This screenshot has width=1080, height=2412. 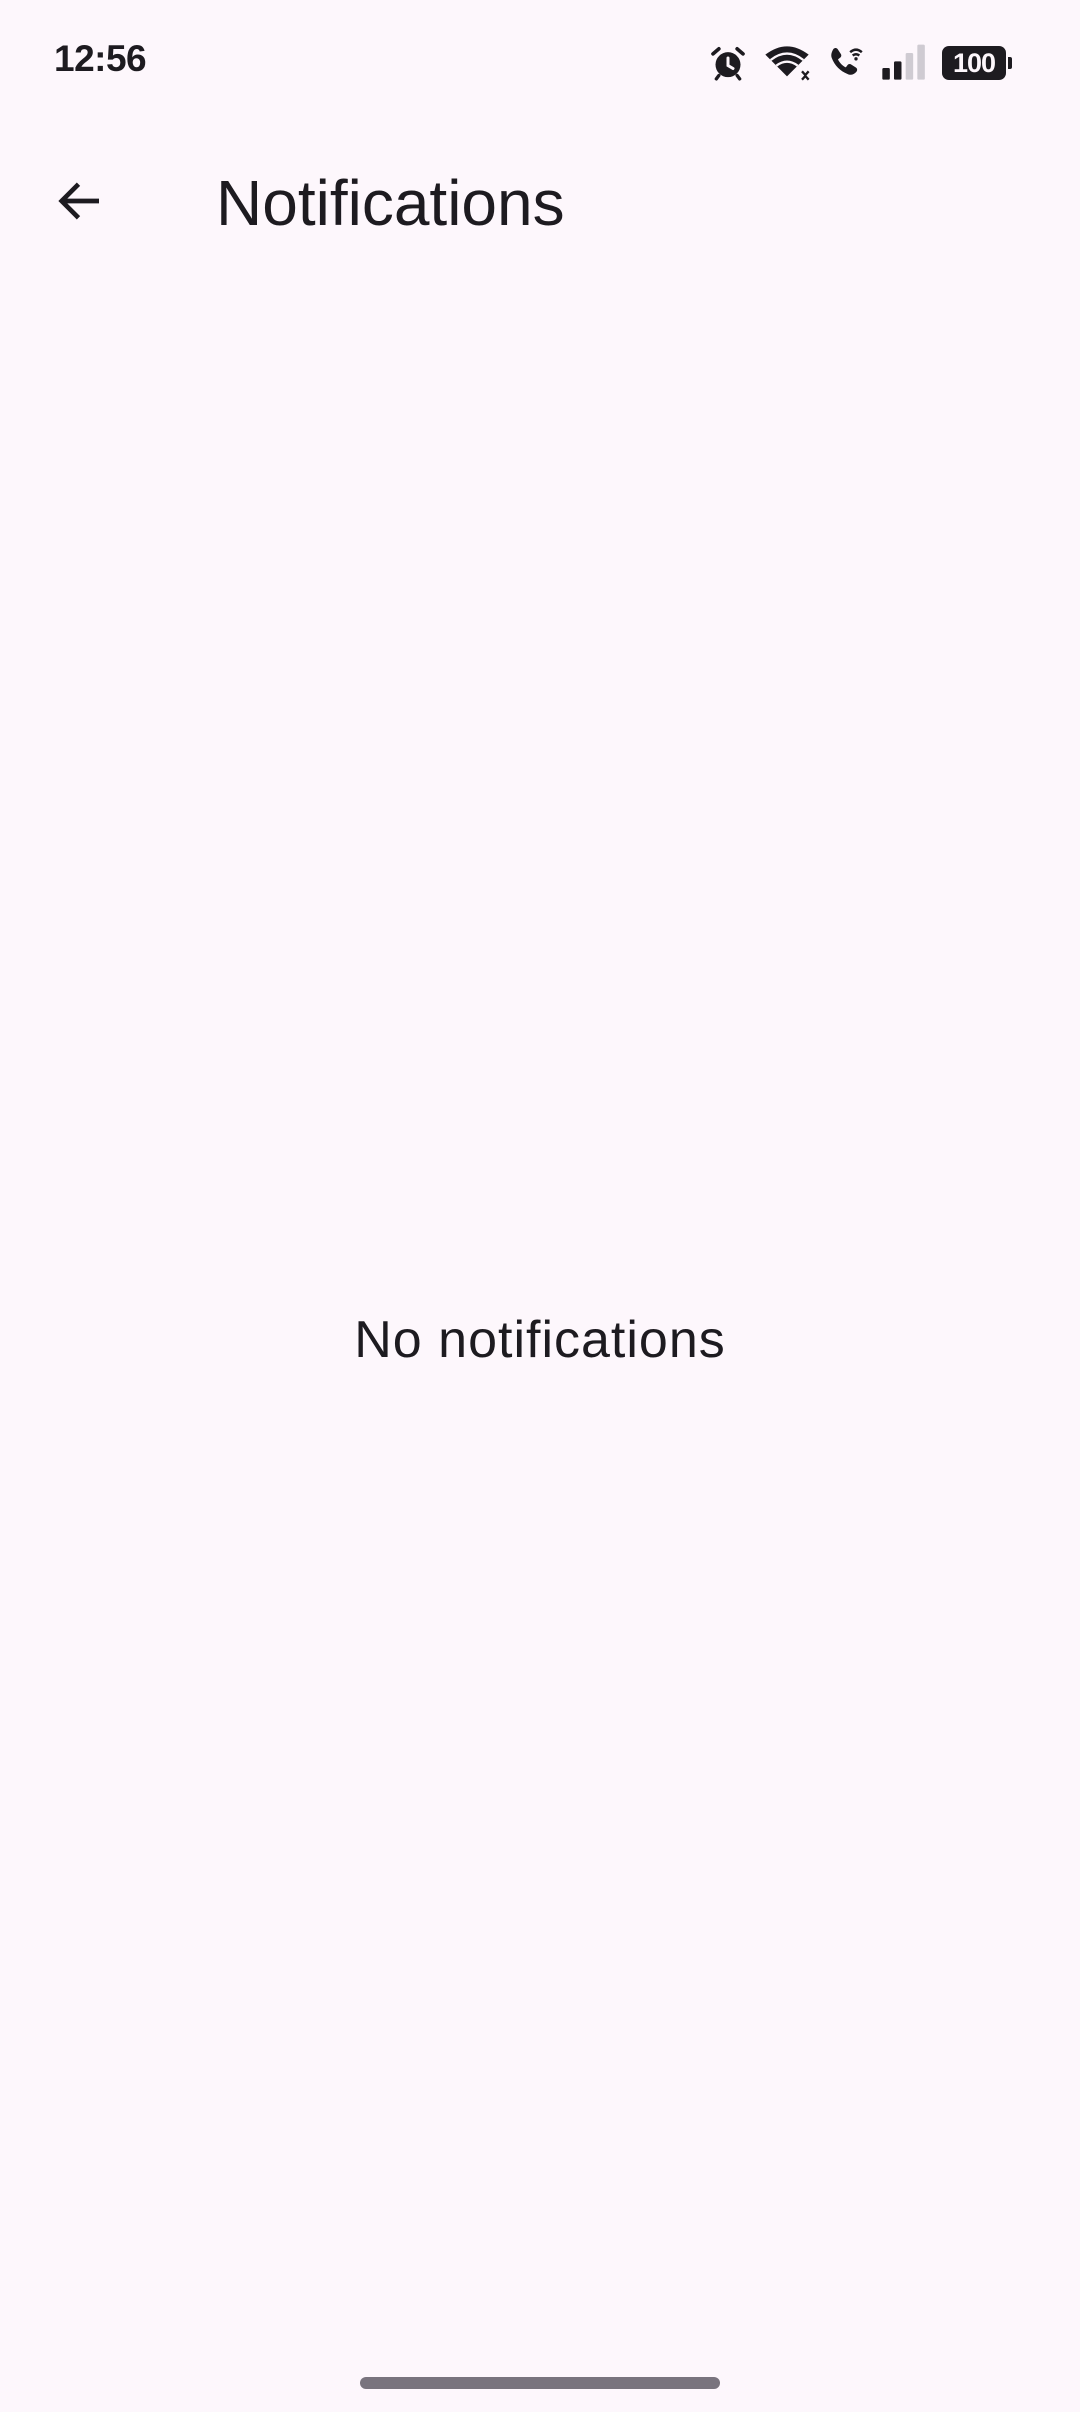 I want to click on back-button, so click(x=78, y=203).